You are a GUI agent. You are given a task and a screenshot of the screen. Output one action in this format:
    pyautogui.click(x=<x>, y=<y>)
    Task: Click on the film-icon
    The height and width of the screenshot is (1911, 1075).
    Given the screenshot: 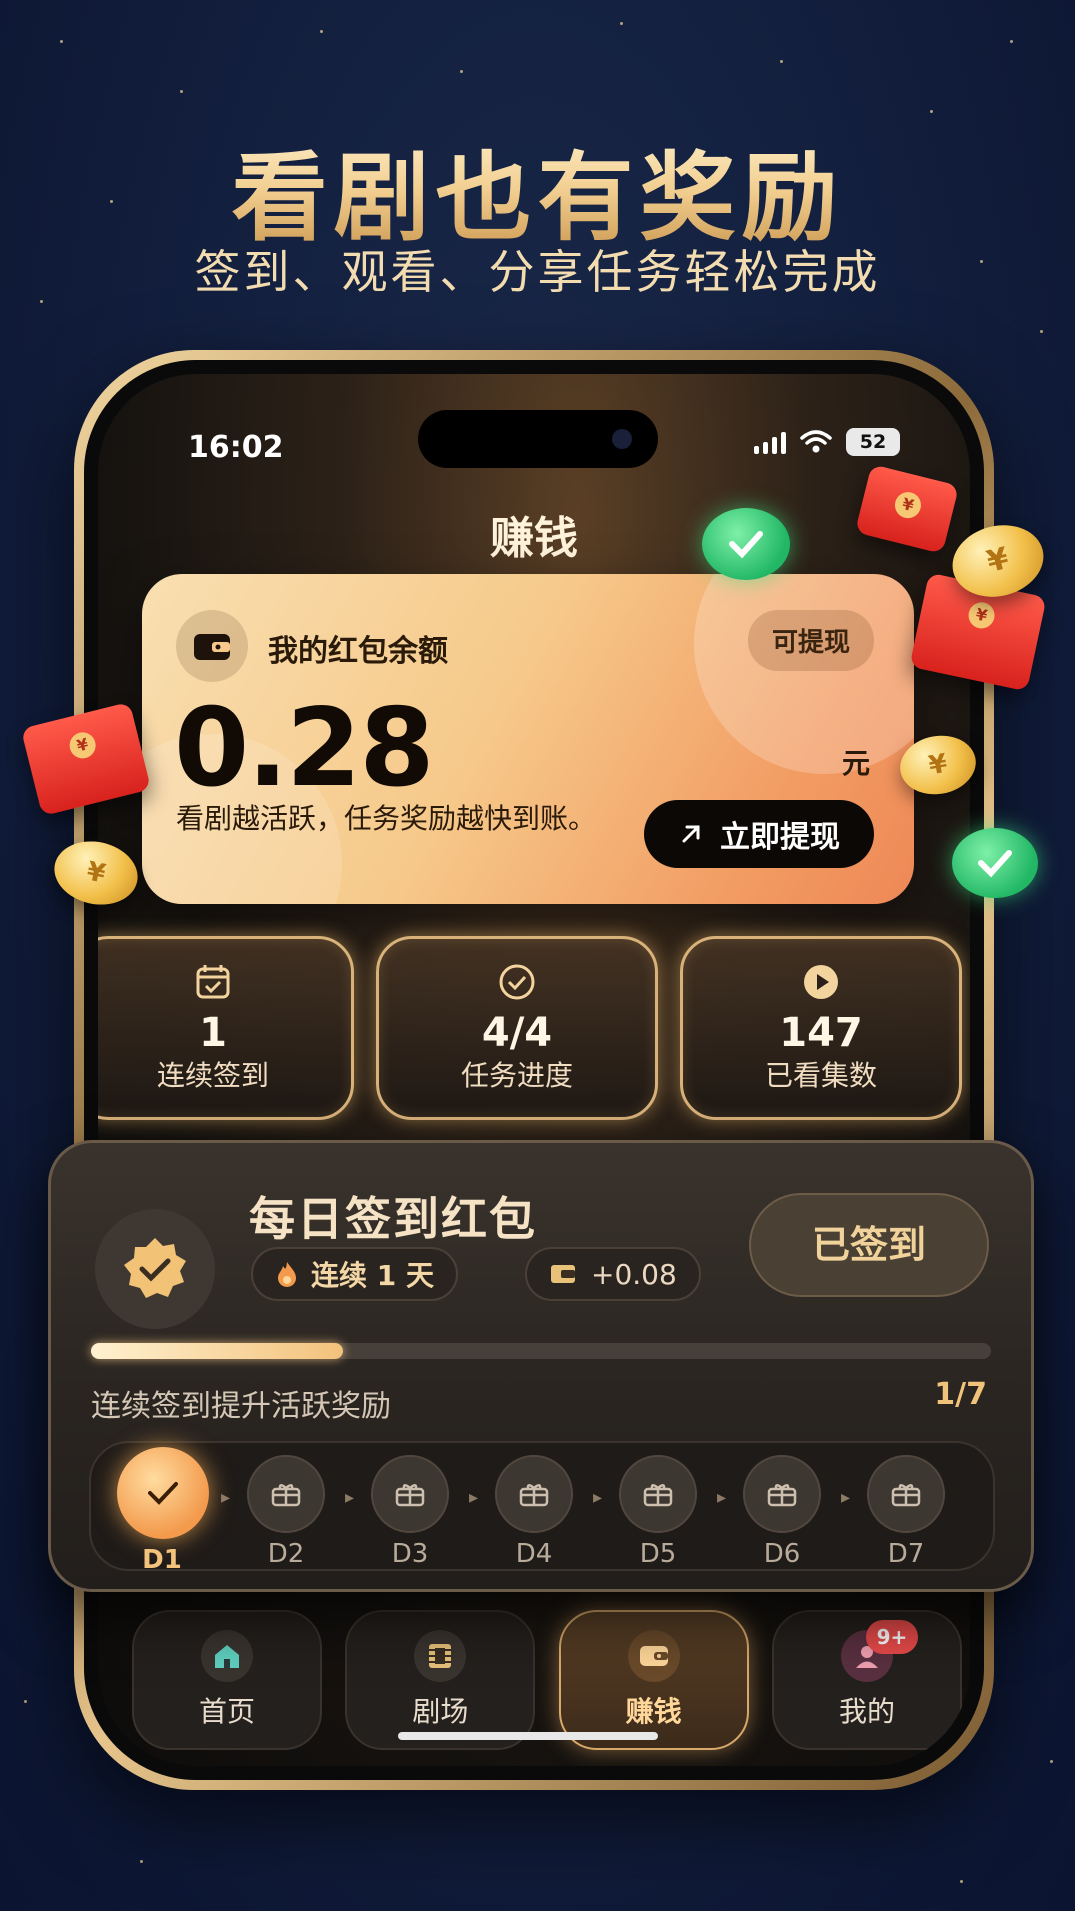 What is the action you would take?
    pyautogui.click(x=440, y=1656)
    